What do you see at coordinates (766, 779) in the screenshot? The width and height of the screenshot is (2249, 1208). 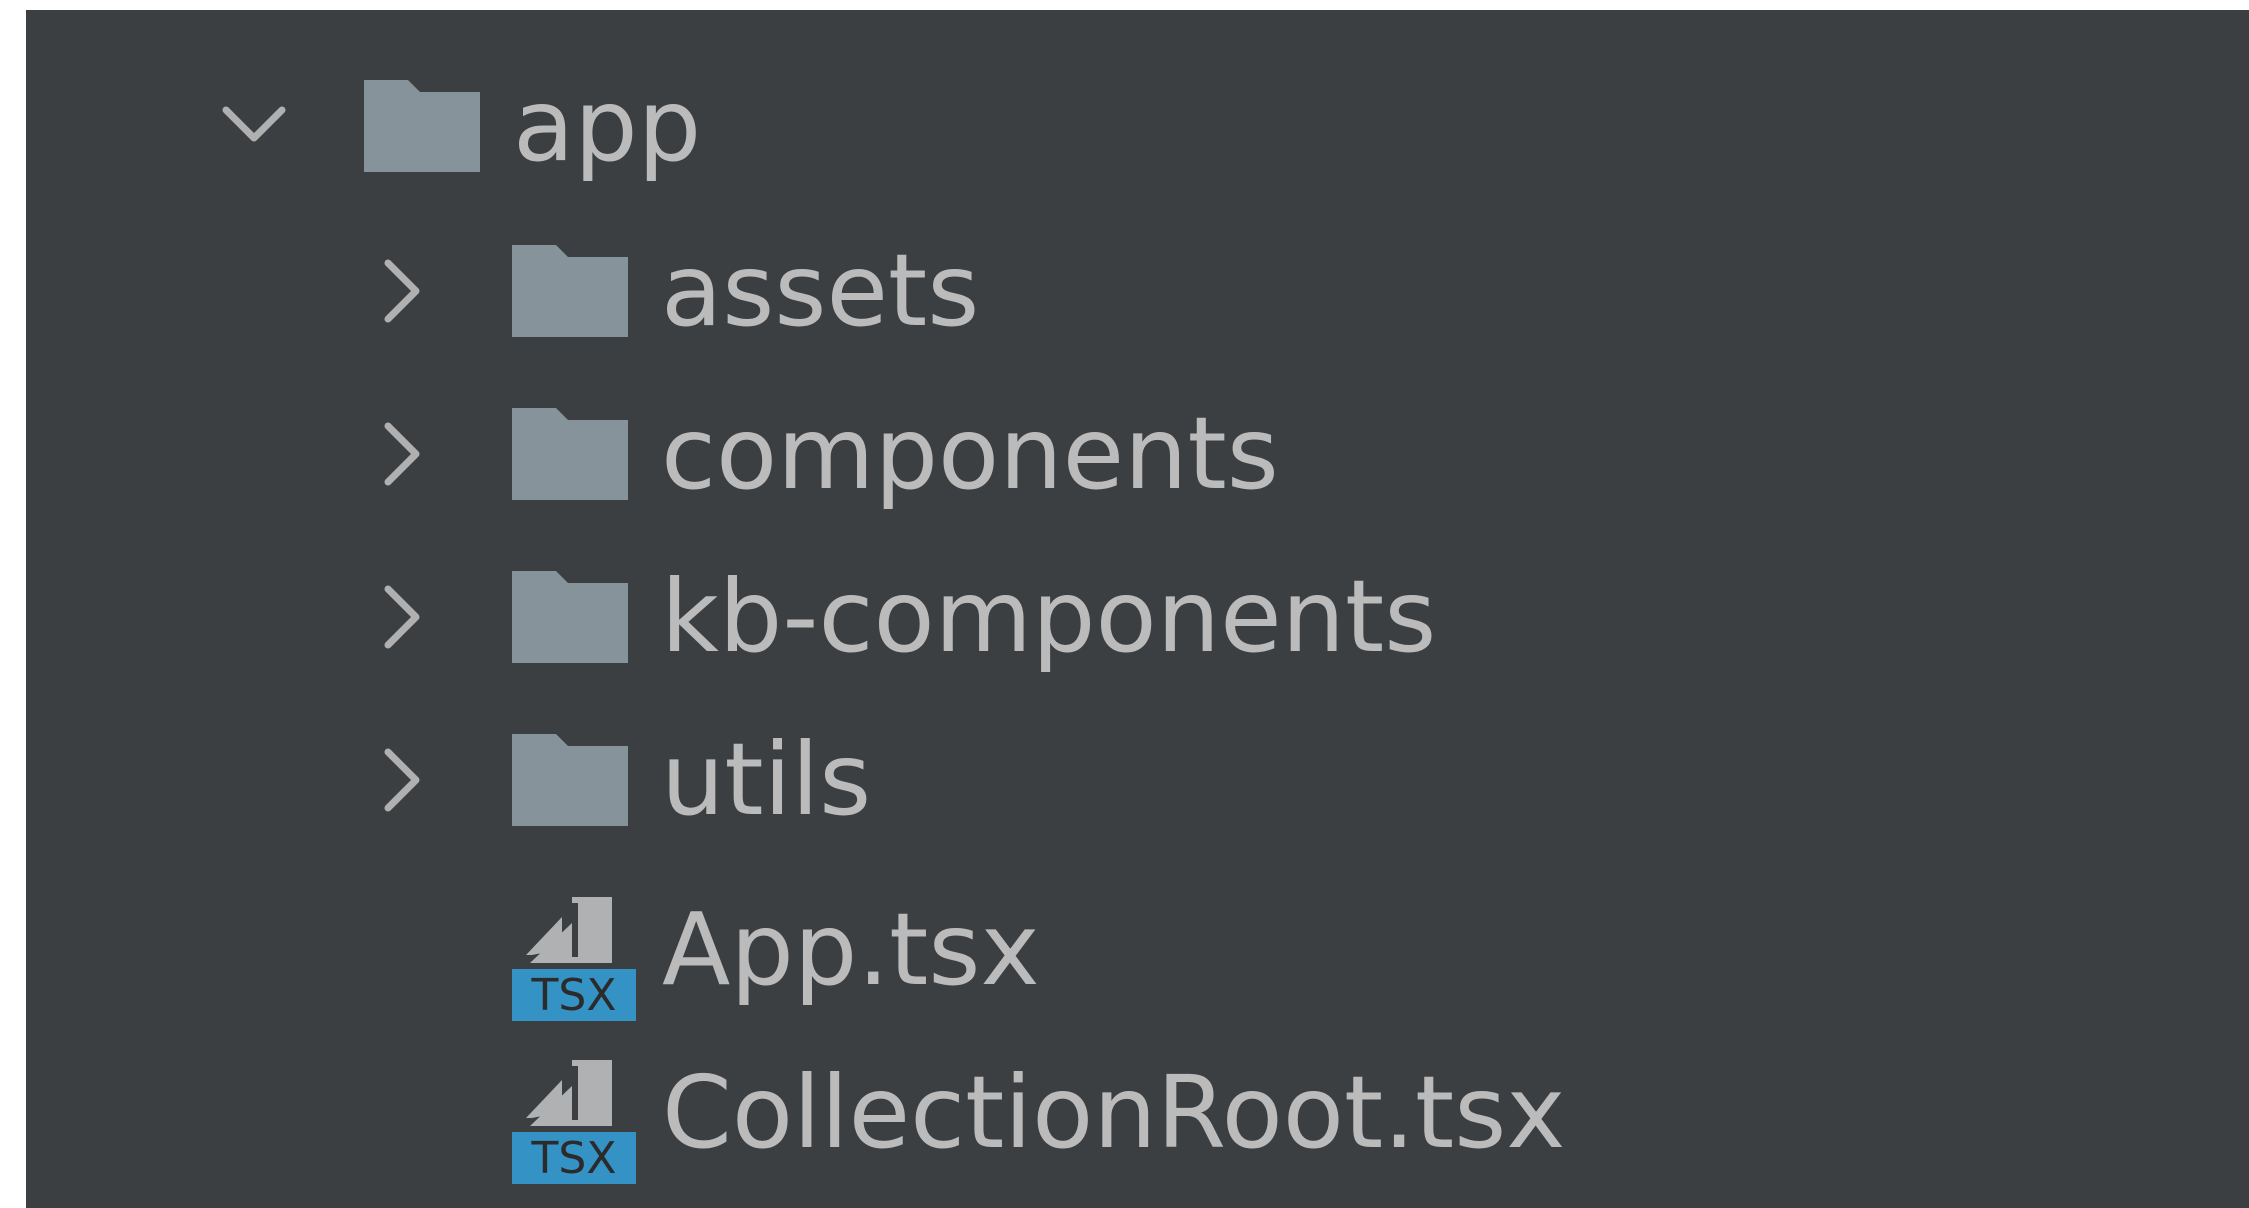 I see `tree-item-label: utils` at bounding box center [766, 779].